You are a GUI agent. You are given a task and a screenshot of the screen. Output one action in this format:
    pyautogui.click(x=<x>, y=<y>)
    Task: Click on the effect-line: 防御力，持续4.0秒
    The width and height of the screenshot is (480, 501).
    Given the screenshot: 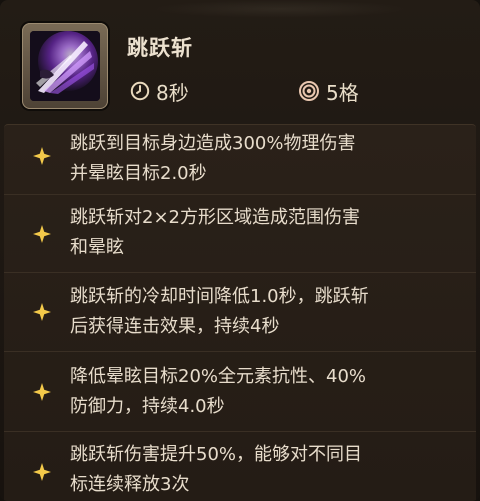 What is the action you would take?
    pyautogui.click(x=147, y=406)
    